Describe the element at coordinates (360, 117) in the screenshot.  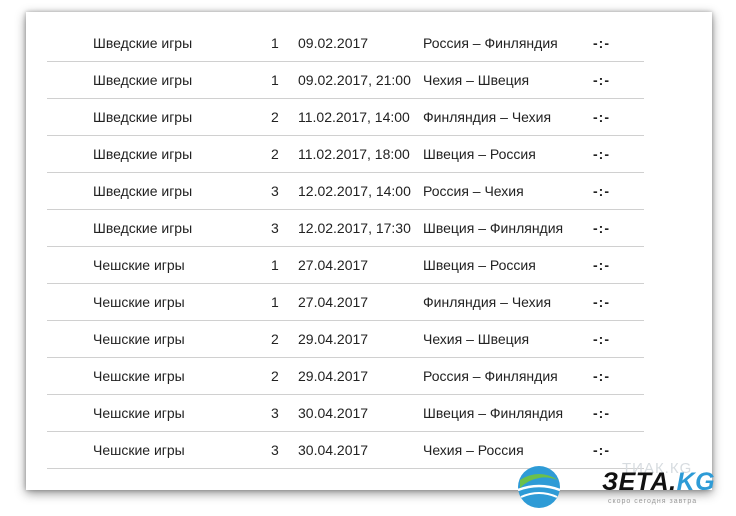
I see `cell-datetime: 11.02.2017, 14:00` at that location.